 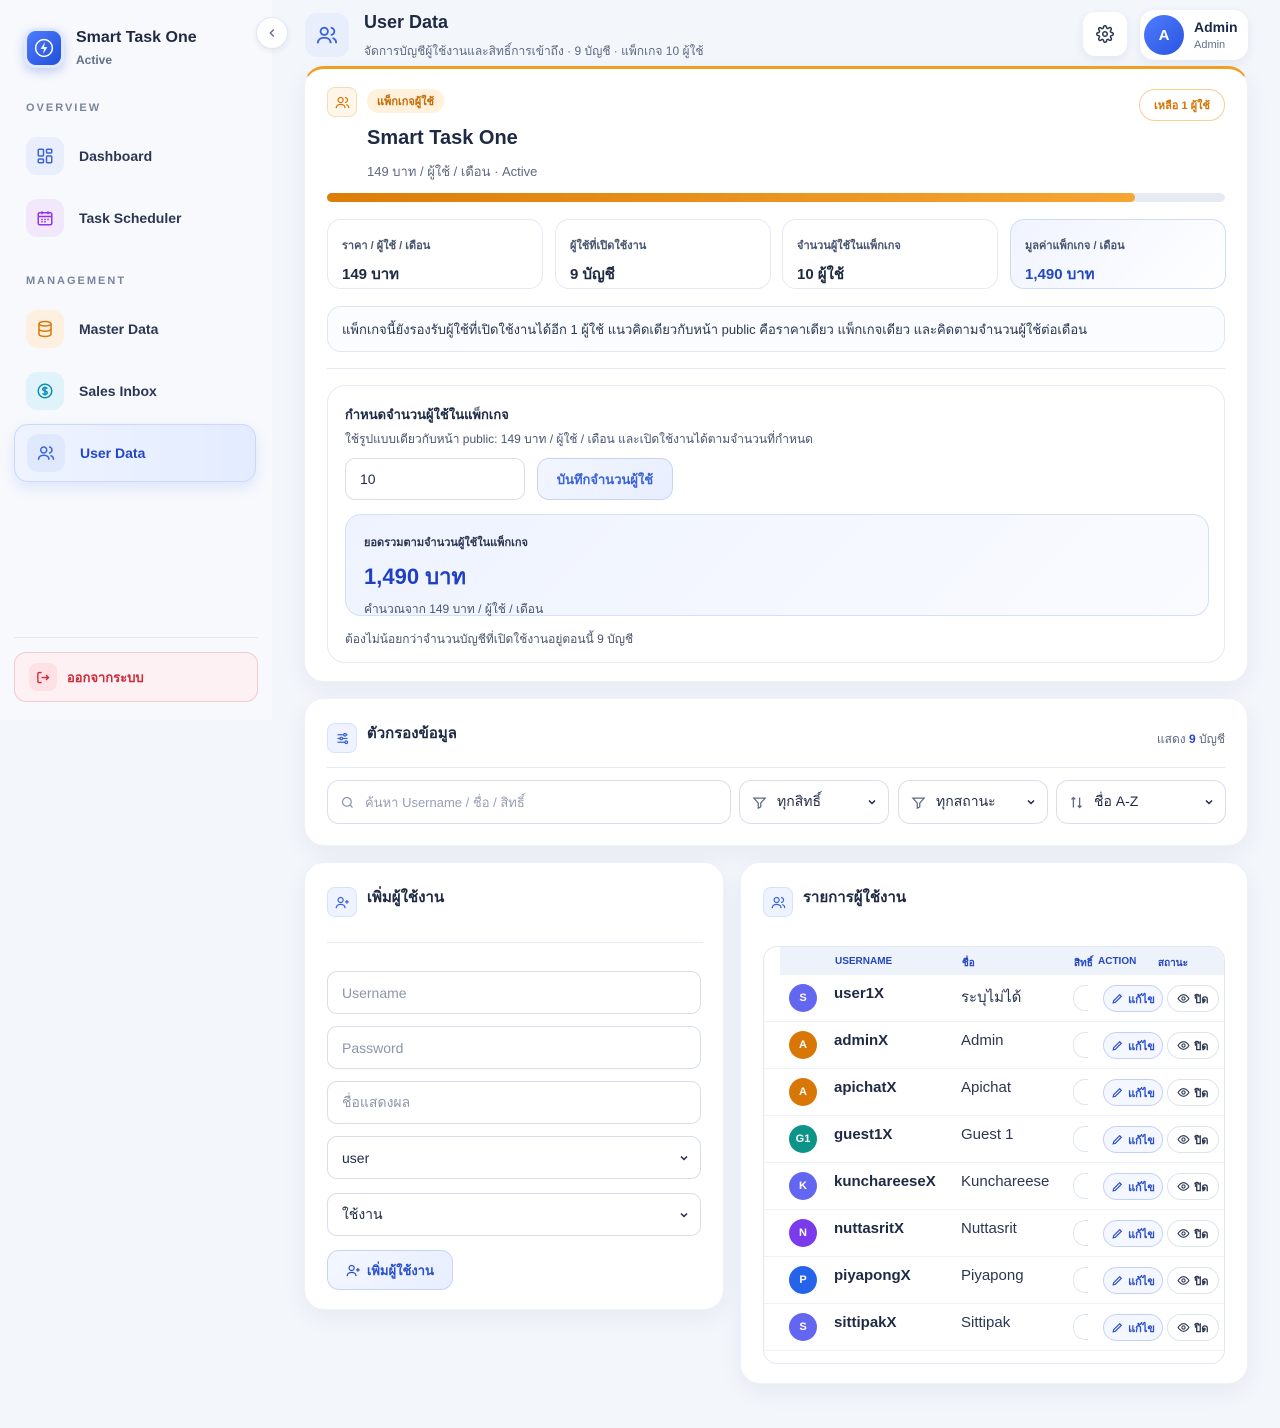 I want to click on seat-count-input, so click(x=435, y=479).